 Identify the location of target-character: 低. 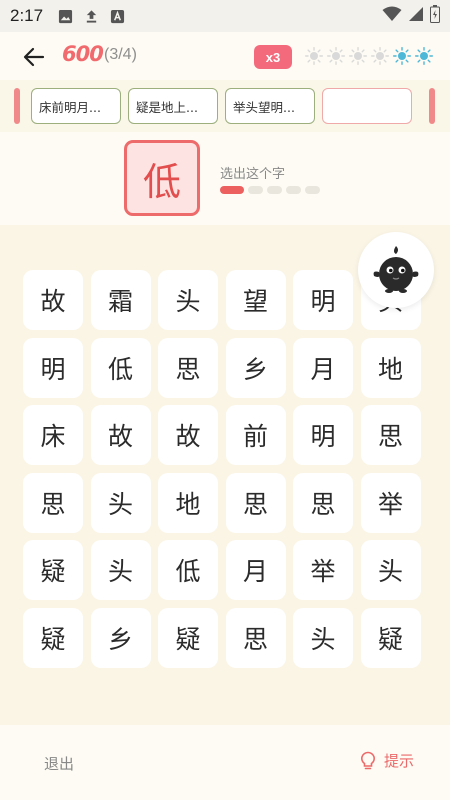
(162, 178).